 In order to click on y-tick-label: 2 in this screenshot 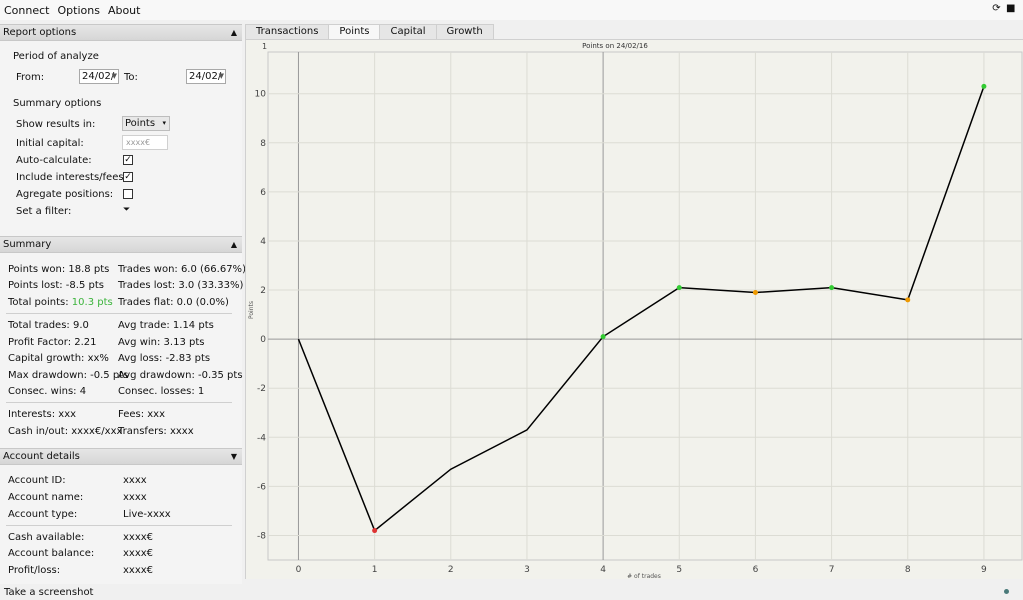, I will do `click(263, 291)`.